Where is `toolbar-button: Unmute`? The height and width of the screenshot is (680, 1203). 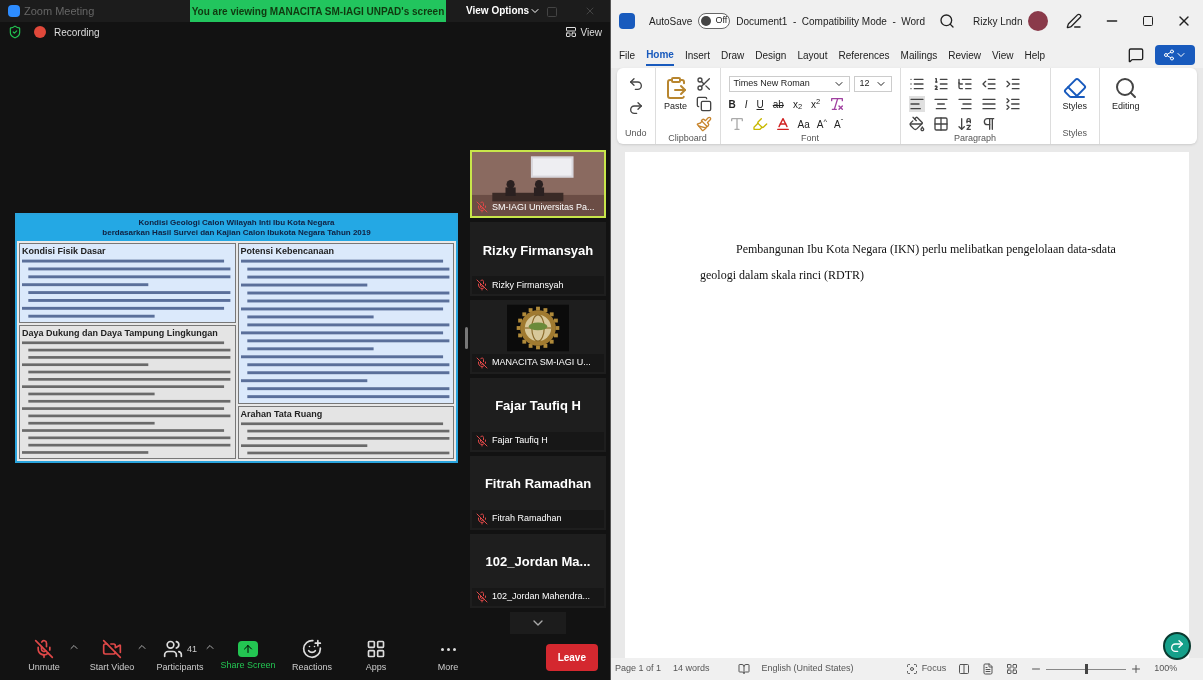 toolbar-button: Unmute is located at coordinates (44, 657).